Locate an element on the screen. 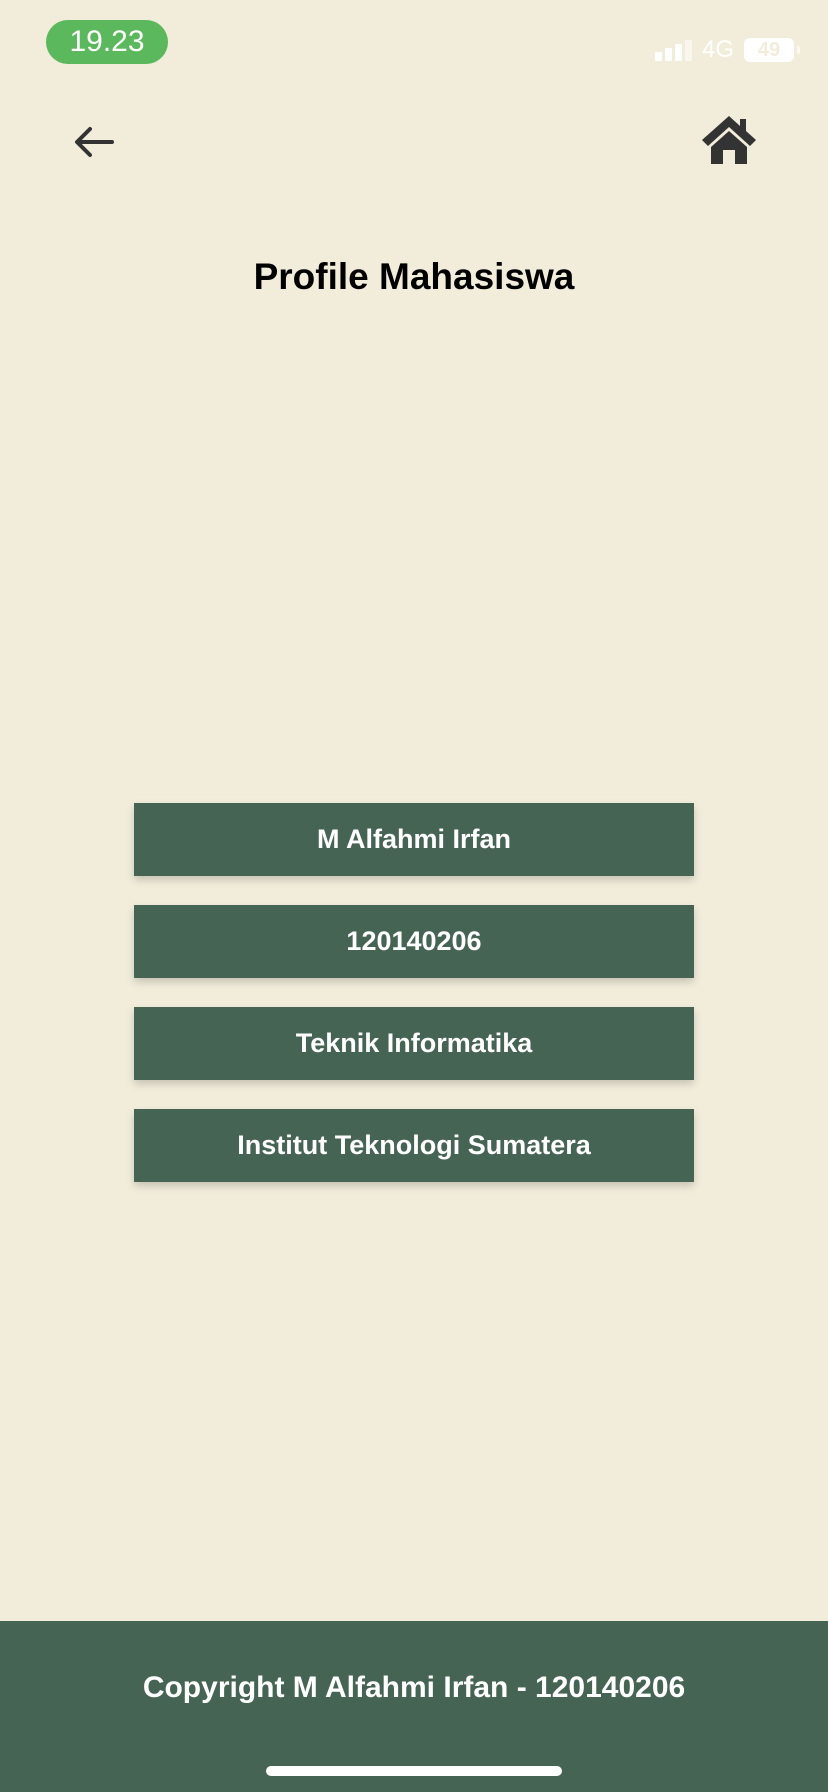 This screenshot has width=828, height=1792. status-indicators: 4G 49 is located at coordinates (727, 50).